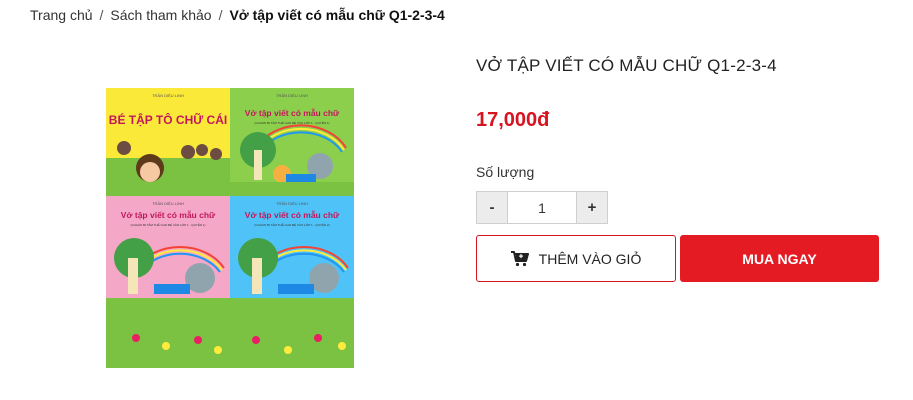  Describe the element at coordinates (626, 65) in the screenshot. I see `product-title: VỞ TẬP VIẾT CÓ MẪU CHỮ Q1-2-3-4` at that location.